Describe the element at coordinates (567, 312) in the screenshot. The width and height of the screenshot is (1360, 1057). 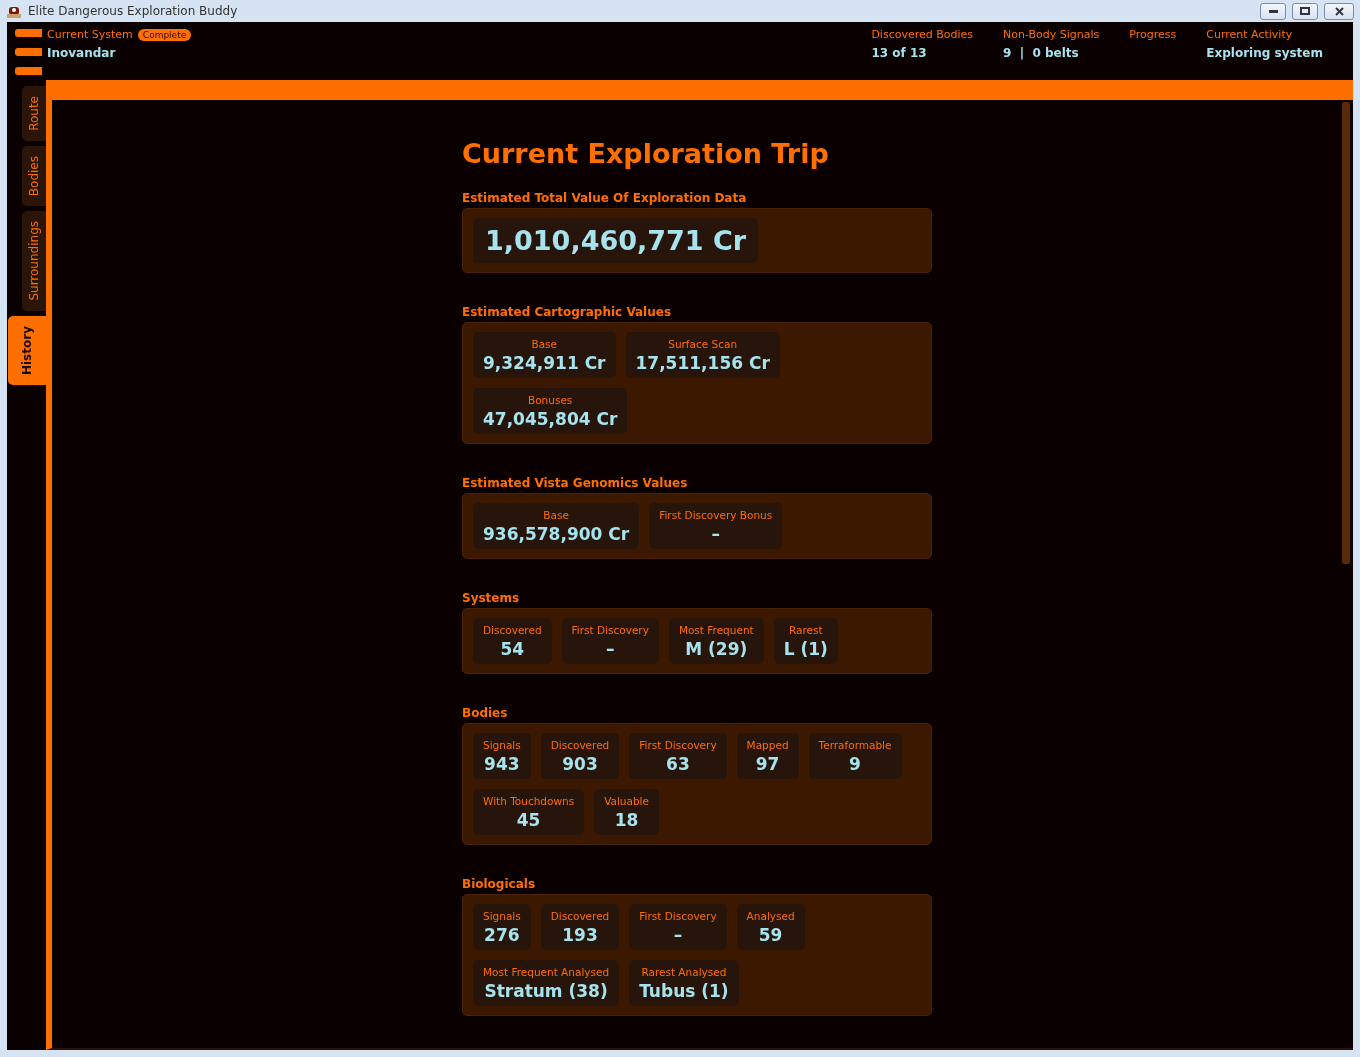
I see `section-title: Estimated Cartographic Values` at that location.